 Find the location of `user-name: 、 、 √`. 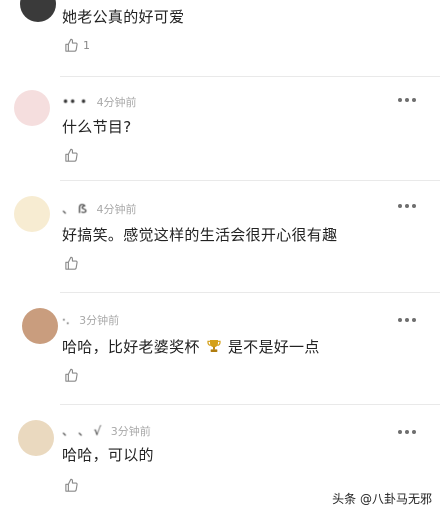

user-name: 、 、 √ is located at coordinates (81, 430).